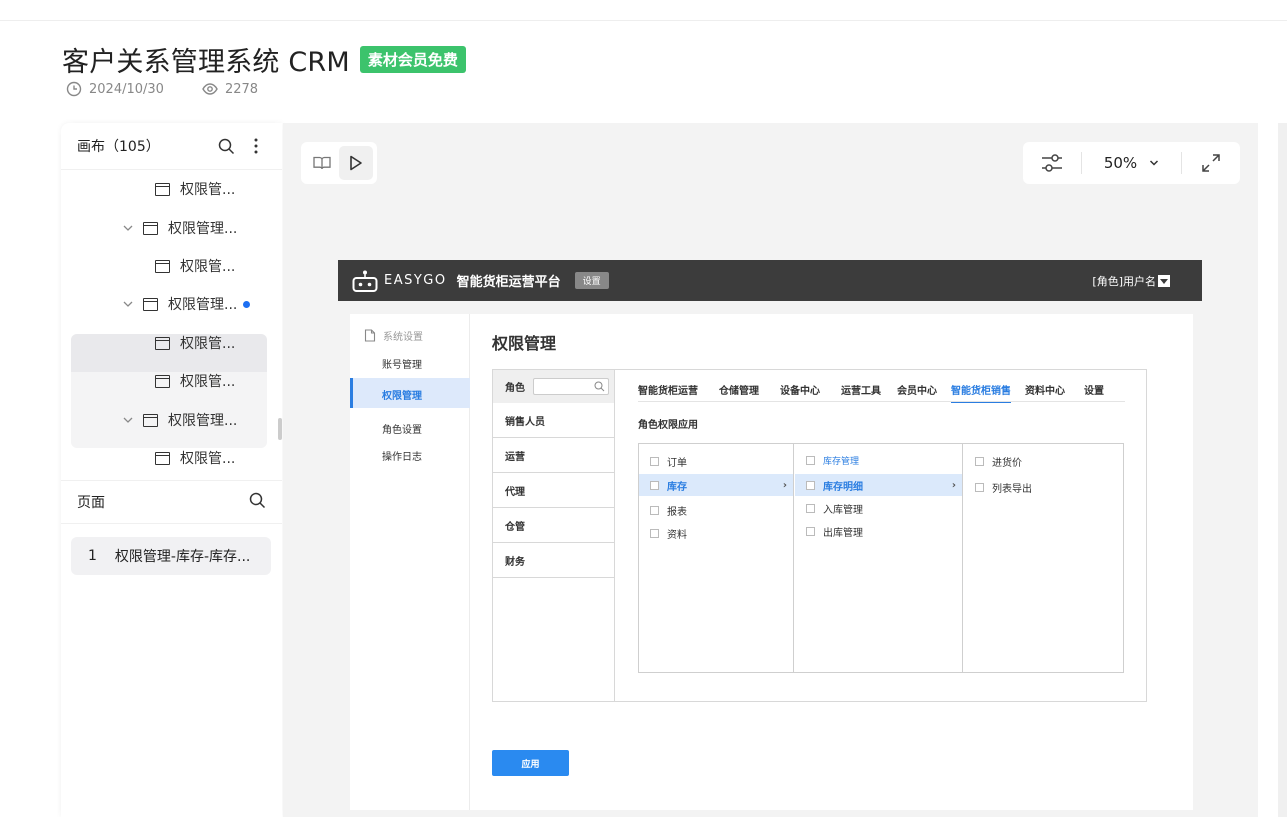 The image size is (1287, 817). Describe the element at coordinates (861, 392) in the screenshot. I see `tab-item: 运营工具` at that location.